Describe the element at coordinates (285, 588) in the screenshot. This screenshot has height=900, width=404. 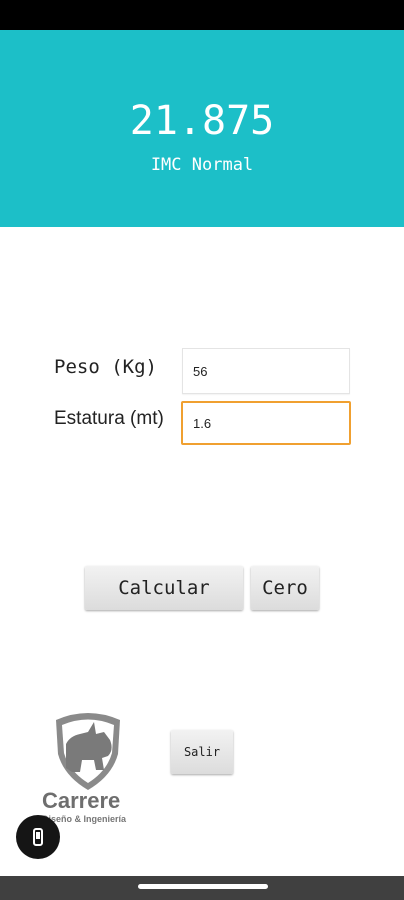
I see `cero-button: Cero` at that location.